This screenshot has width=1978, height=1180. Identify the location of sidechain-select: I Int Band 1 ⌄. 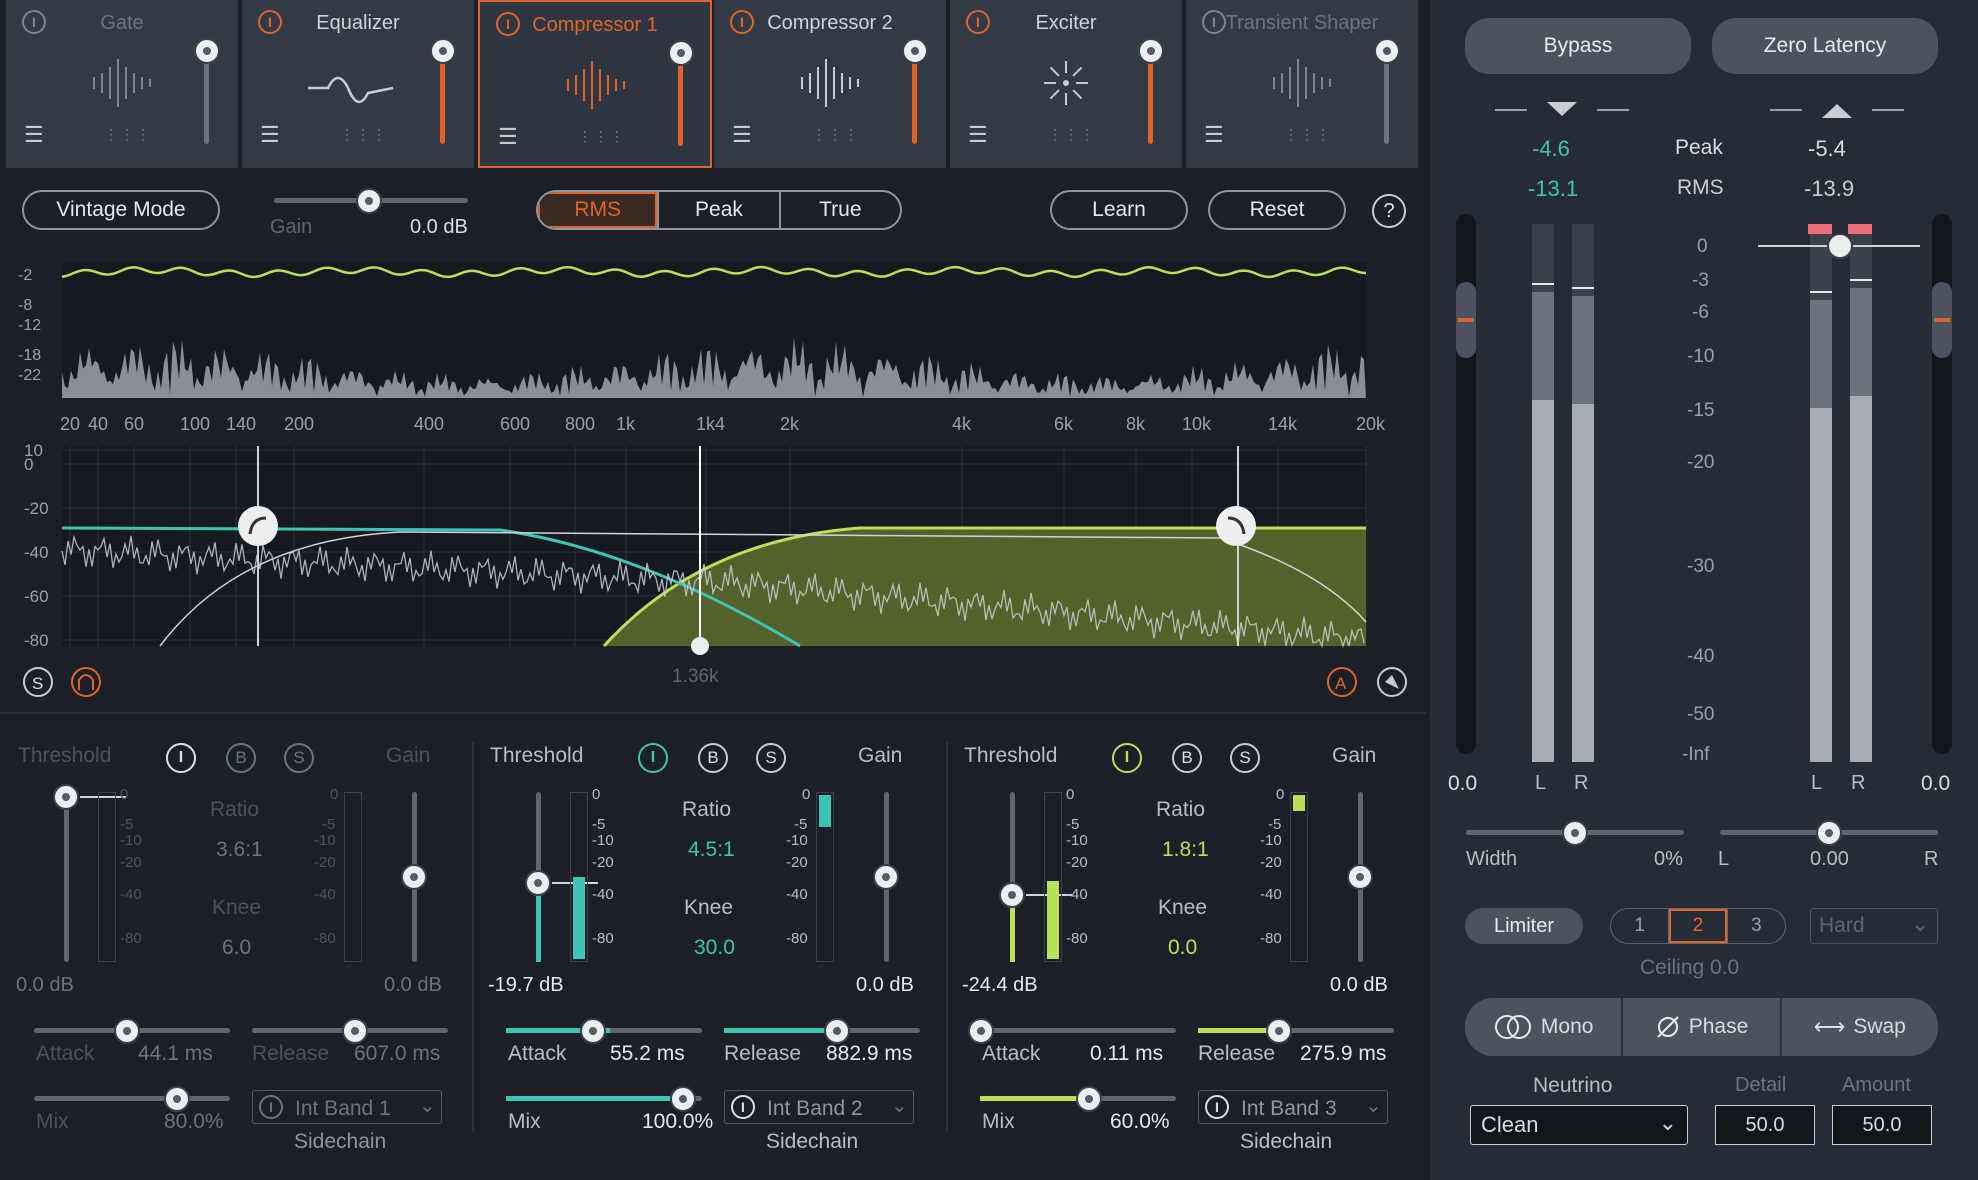
(347, 1107).